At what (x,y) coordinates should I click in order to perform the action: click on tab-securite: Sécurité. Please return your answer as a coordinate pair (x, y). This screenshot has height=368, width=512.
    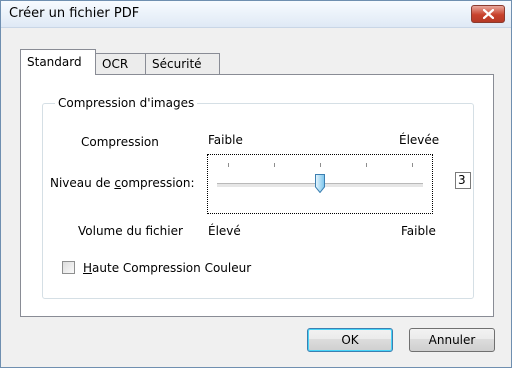
    Looking at the image, I should click on (182, 63).